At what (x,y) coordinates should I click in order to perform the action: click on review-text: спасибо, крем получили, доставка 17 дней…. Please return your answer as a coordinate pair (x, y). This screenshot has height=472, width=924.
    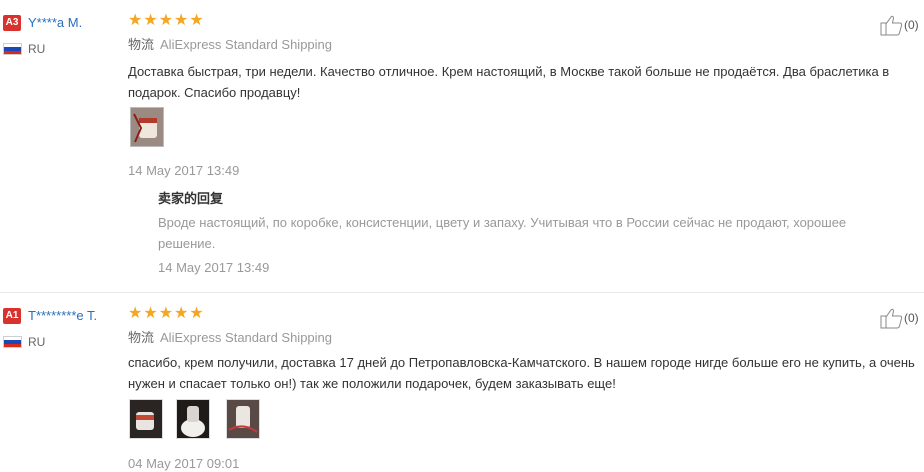
    Looking at the image, I should click on (521, 373).